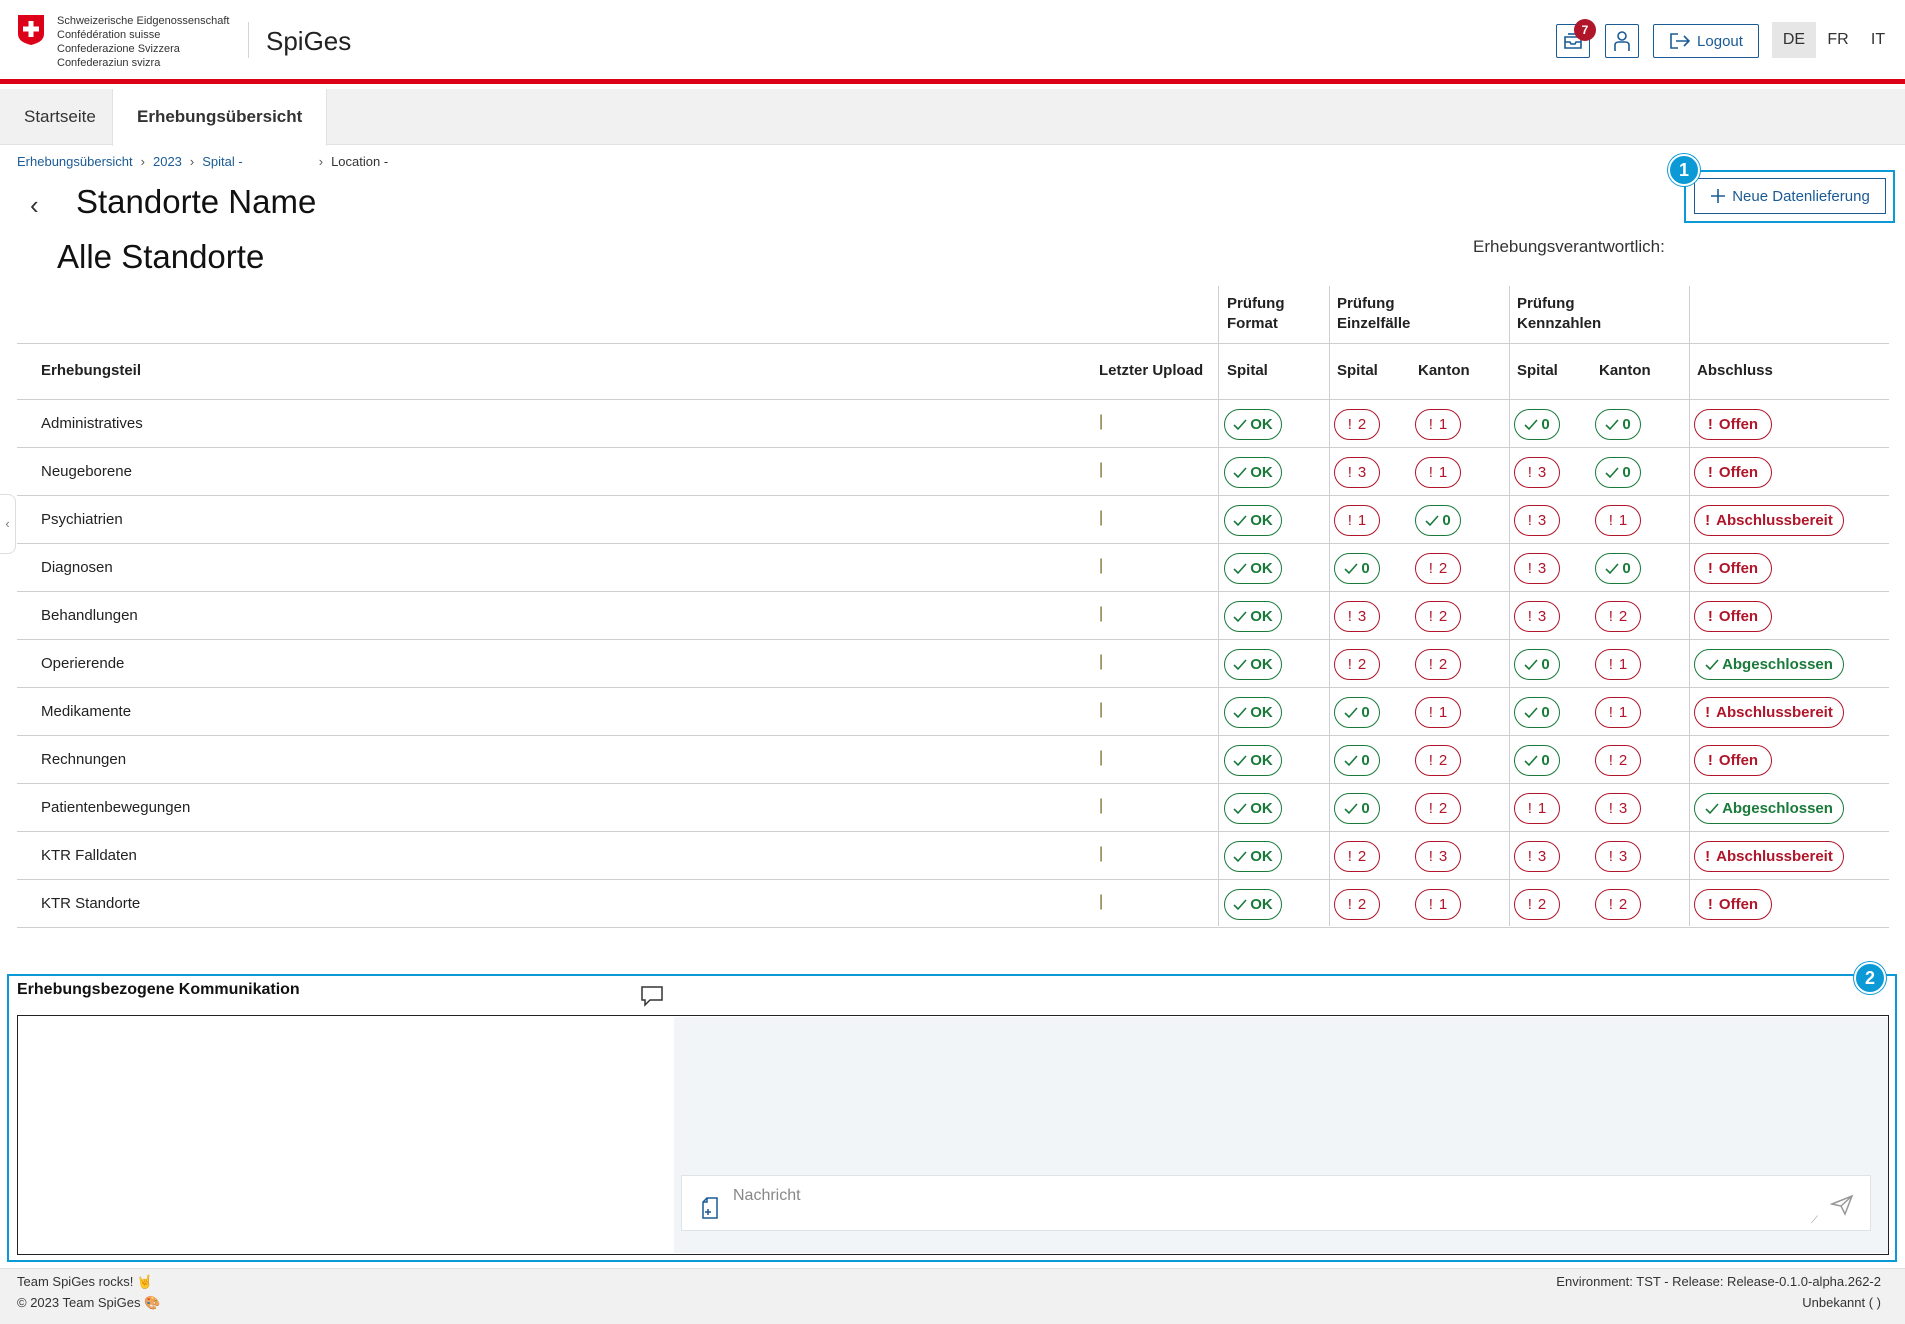 The width and height of the screenshot is (1905, 1324). I want to click on logout-button: Logout, so click(1706, 41).